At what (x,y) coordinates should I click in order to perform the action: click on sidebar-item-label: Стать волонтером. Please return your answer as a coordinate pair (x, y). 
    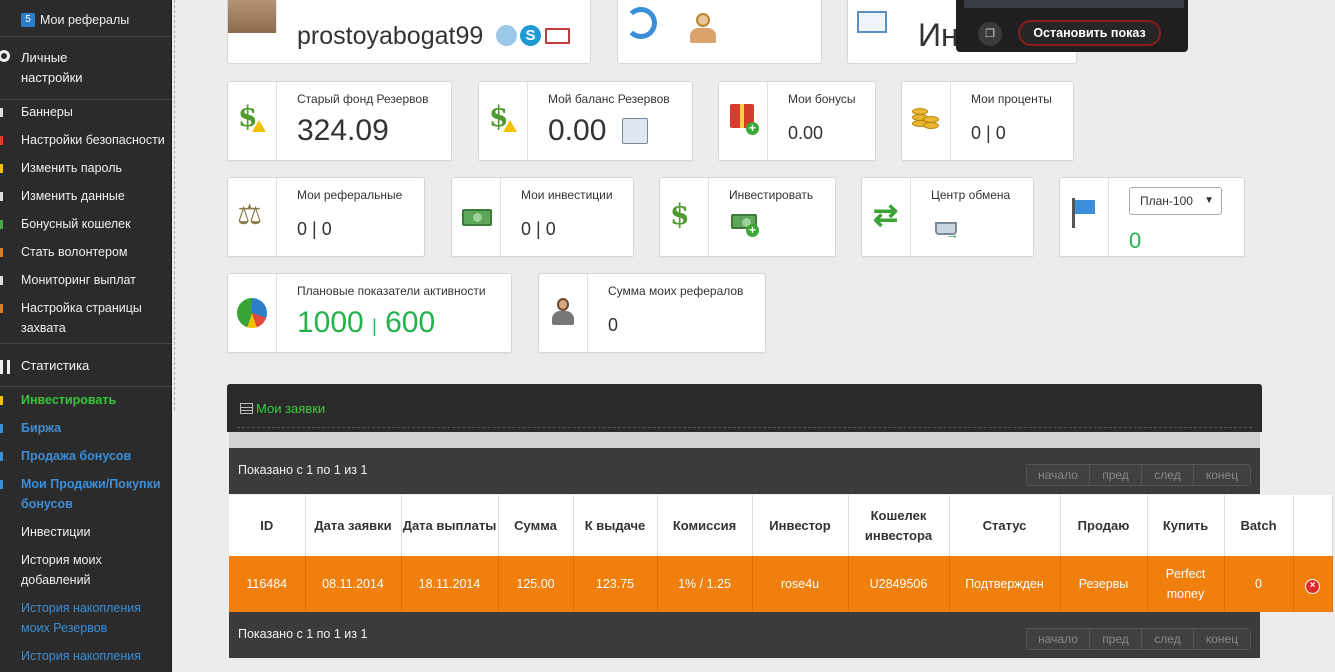
    Looking at the image, I should click on (74, 252).